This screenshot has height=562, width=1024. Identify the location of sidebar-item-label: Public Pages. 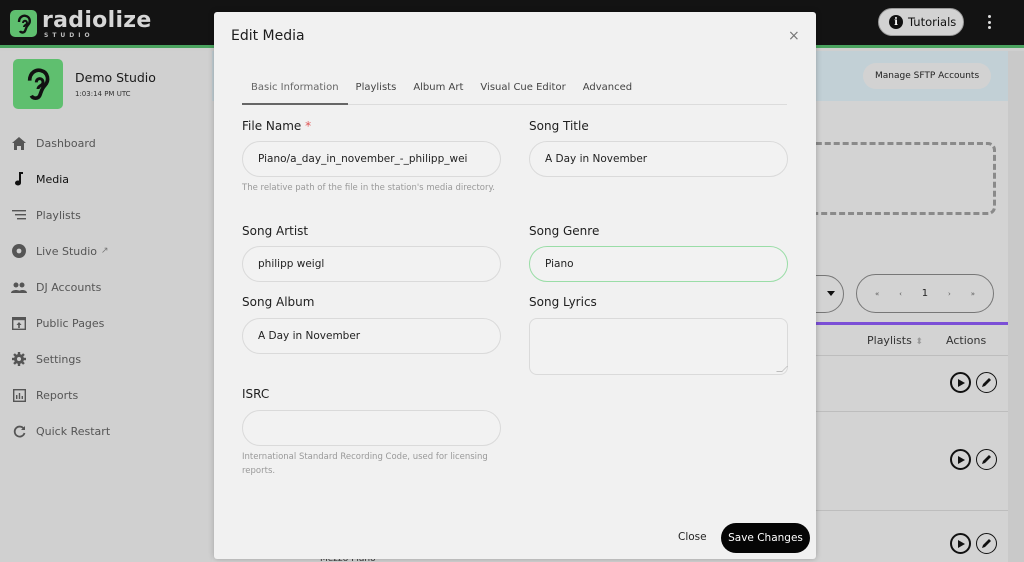
(70, 323).